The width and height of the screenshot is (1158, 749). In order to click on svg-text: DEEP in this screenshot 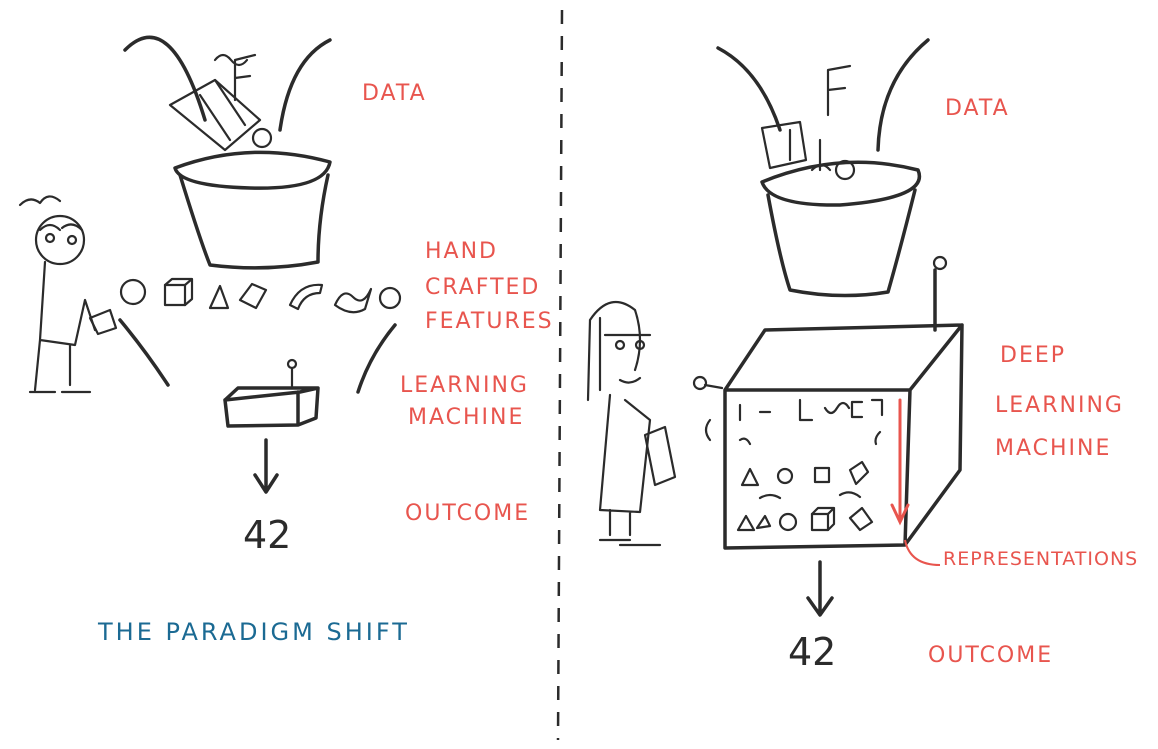, I will do `click(1033, 355)`.